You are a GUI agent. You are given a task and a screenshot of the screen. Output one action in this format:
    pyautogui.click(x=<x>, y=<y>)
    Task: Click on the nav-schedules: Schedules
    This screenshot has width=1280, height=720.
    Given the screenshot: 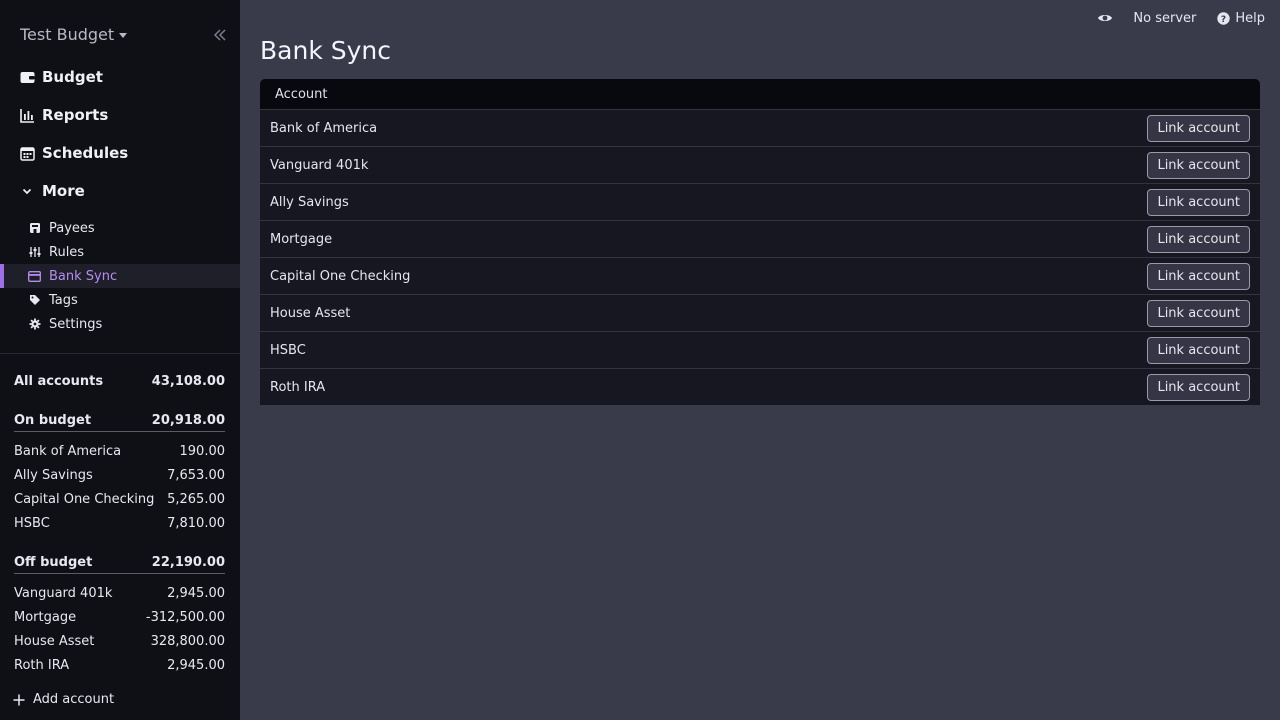 What is the action you would take?
    pyautogui.click(x=120, y=153)
    